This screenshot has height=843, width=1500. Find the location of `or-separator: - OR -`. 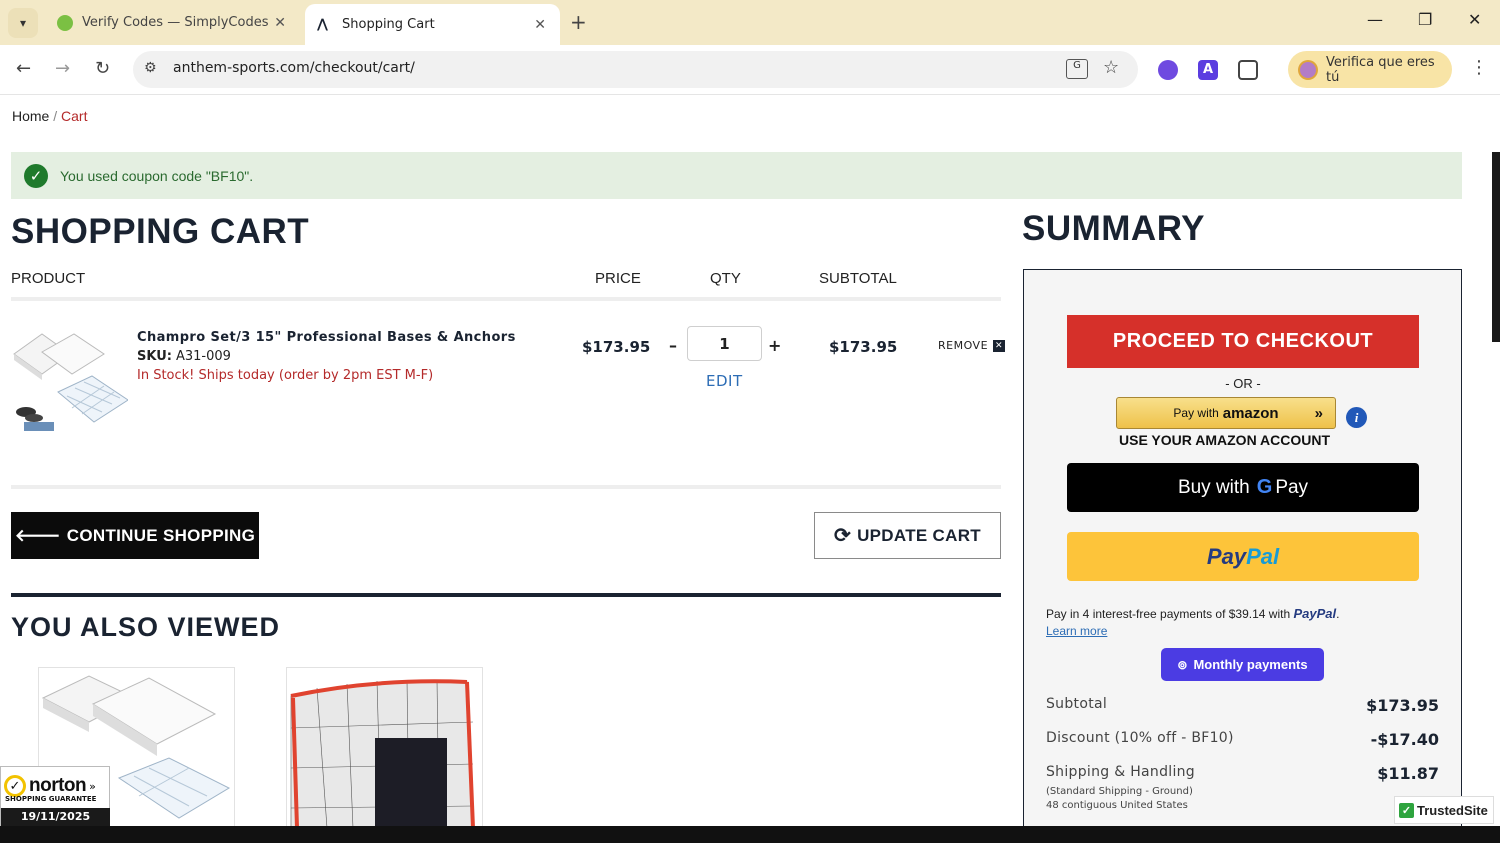

or-separator: - OR - is located at coordinates (1243, 383).